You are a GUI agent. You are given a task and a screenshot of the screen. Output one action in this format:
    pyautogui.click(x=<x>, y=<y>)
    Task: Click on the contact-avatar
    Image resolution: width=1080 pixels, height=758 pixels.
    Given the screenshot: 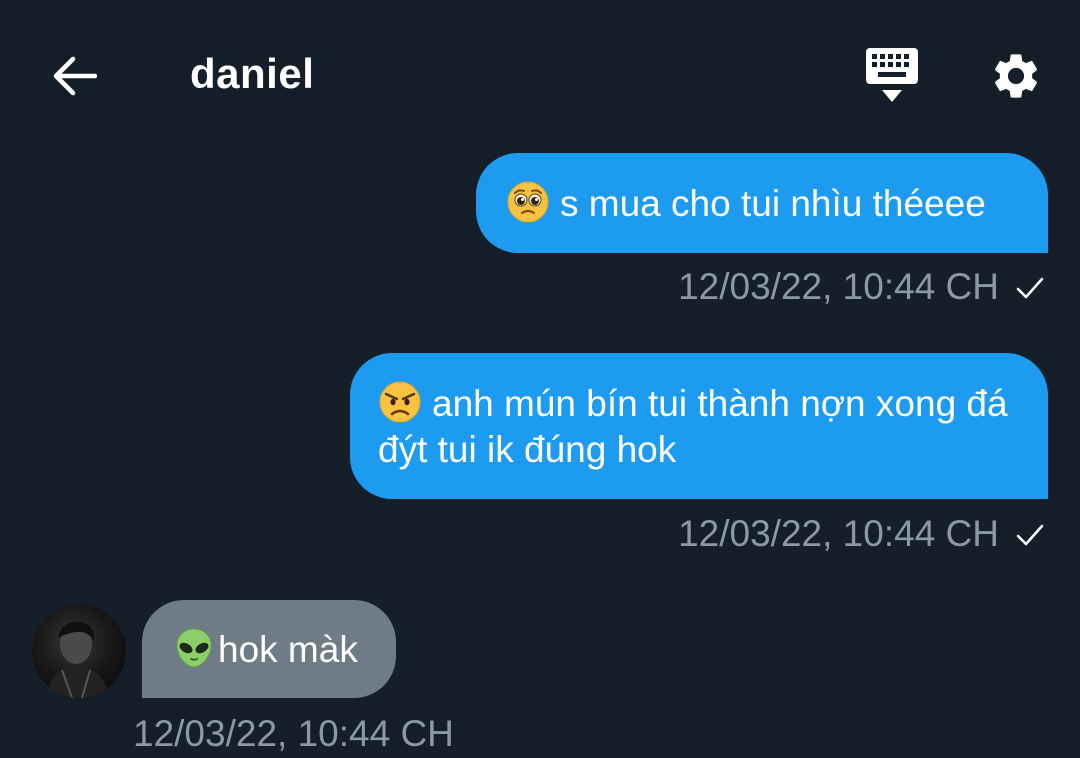 What is the action you would take?
    pyautogui.click(x=79, y=651)
    